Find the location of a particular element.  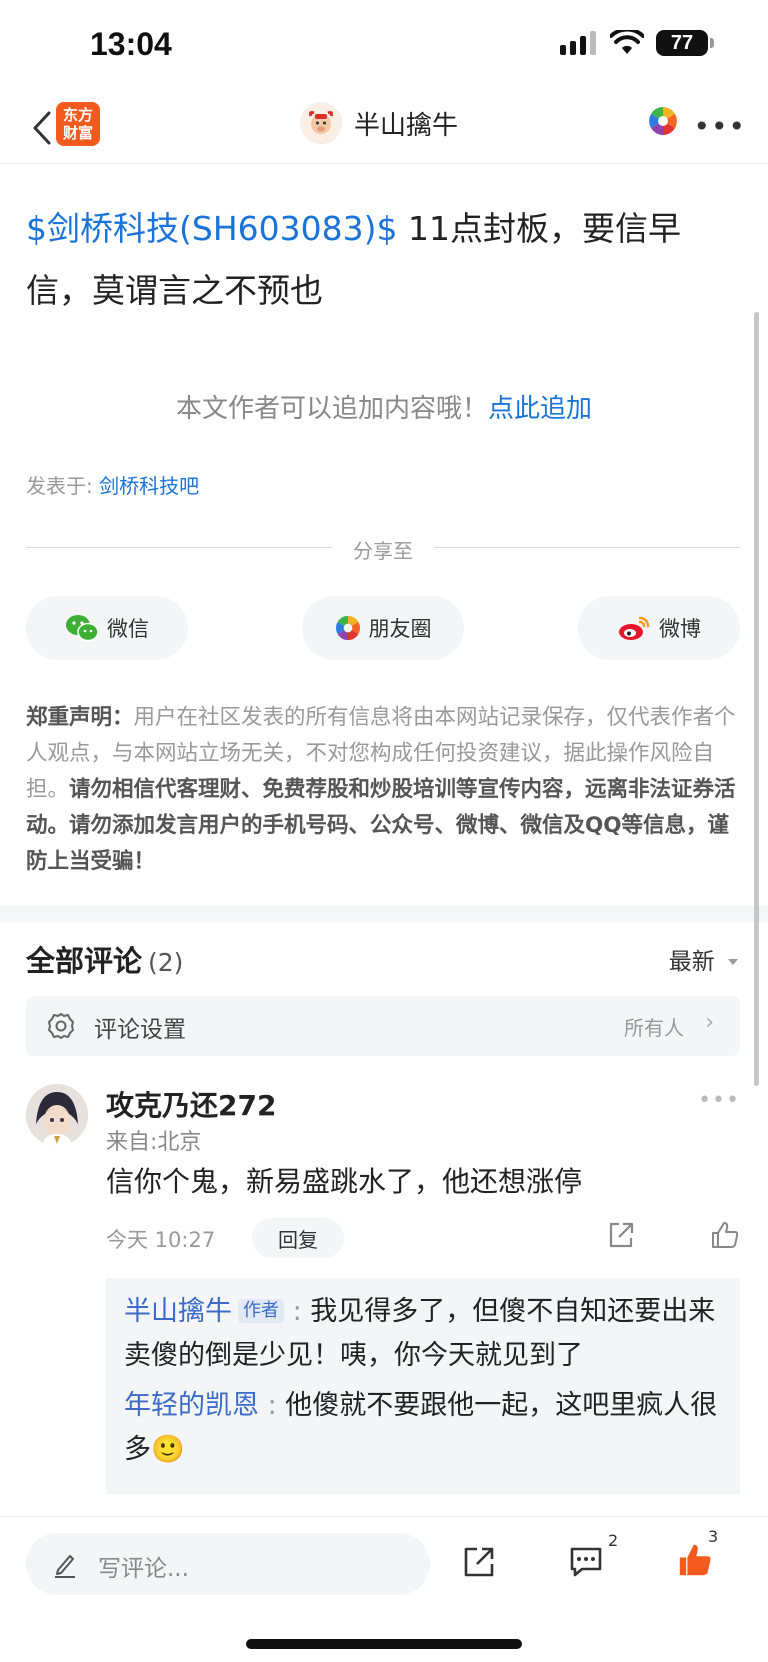

share-label: 分享至 is located at coordinates (383, 551).